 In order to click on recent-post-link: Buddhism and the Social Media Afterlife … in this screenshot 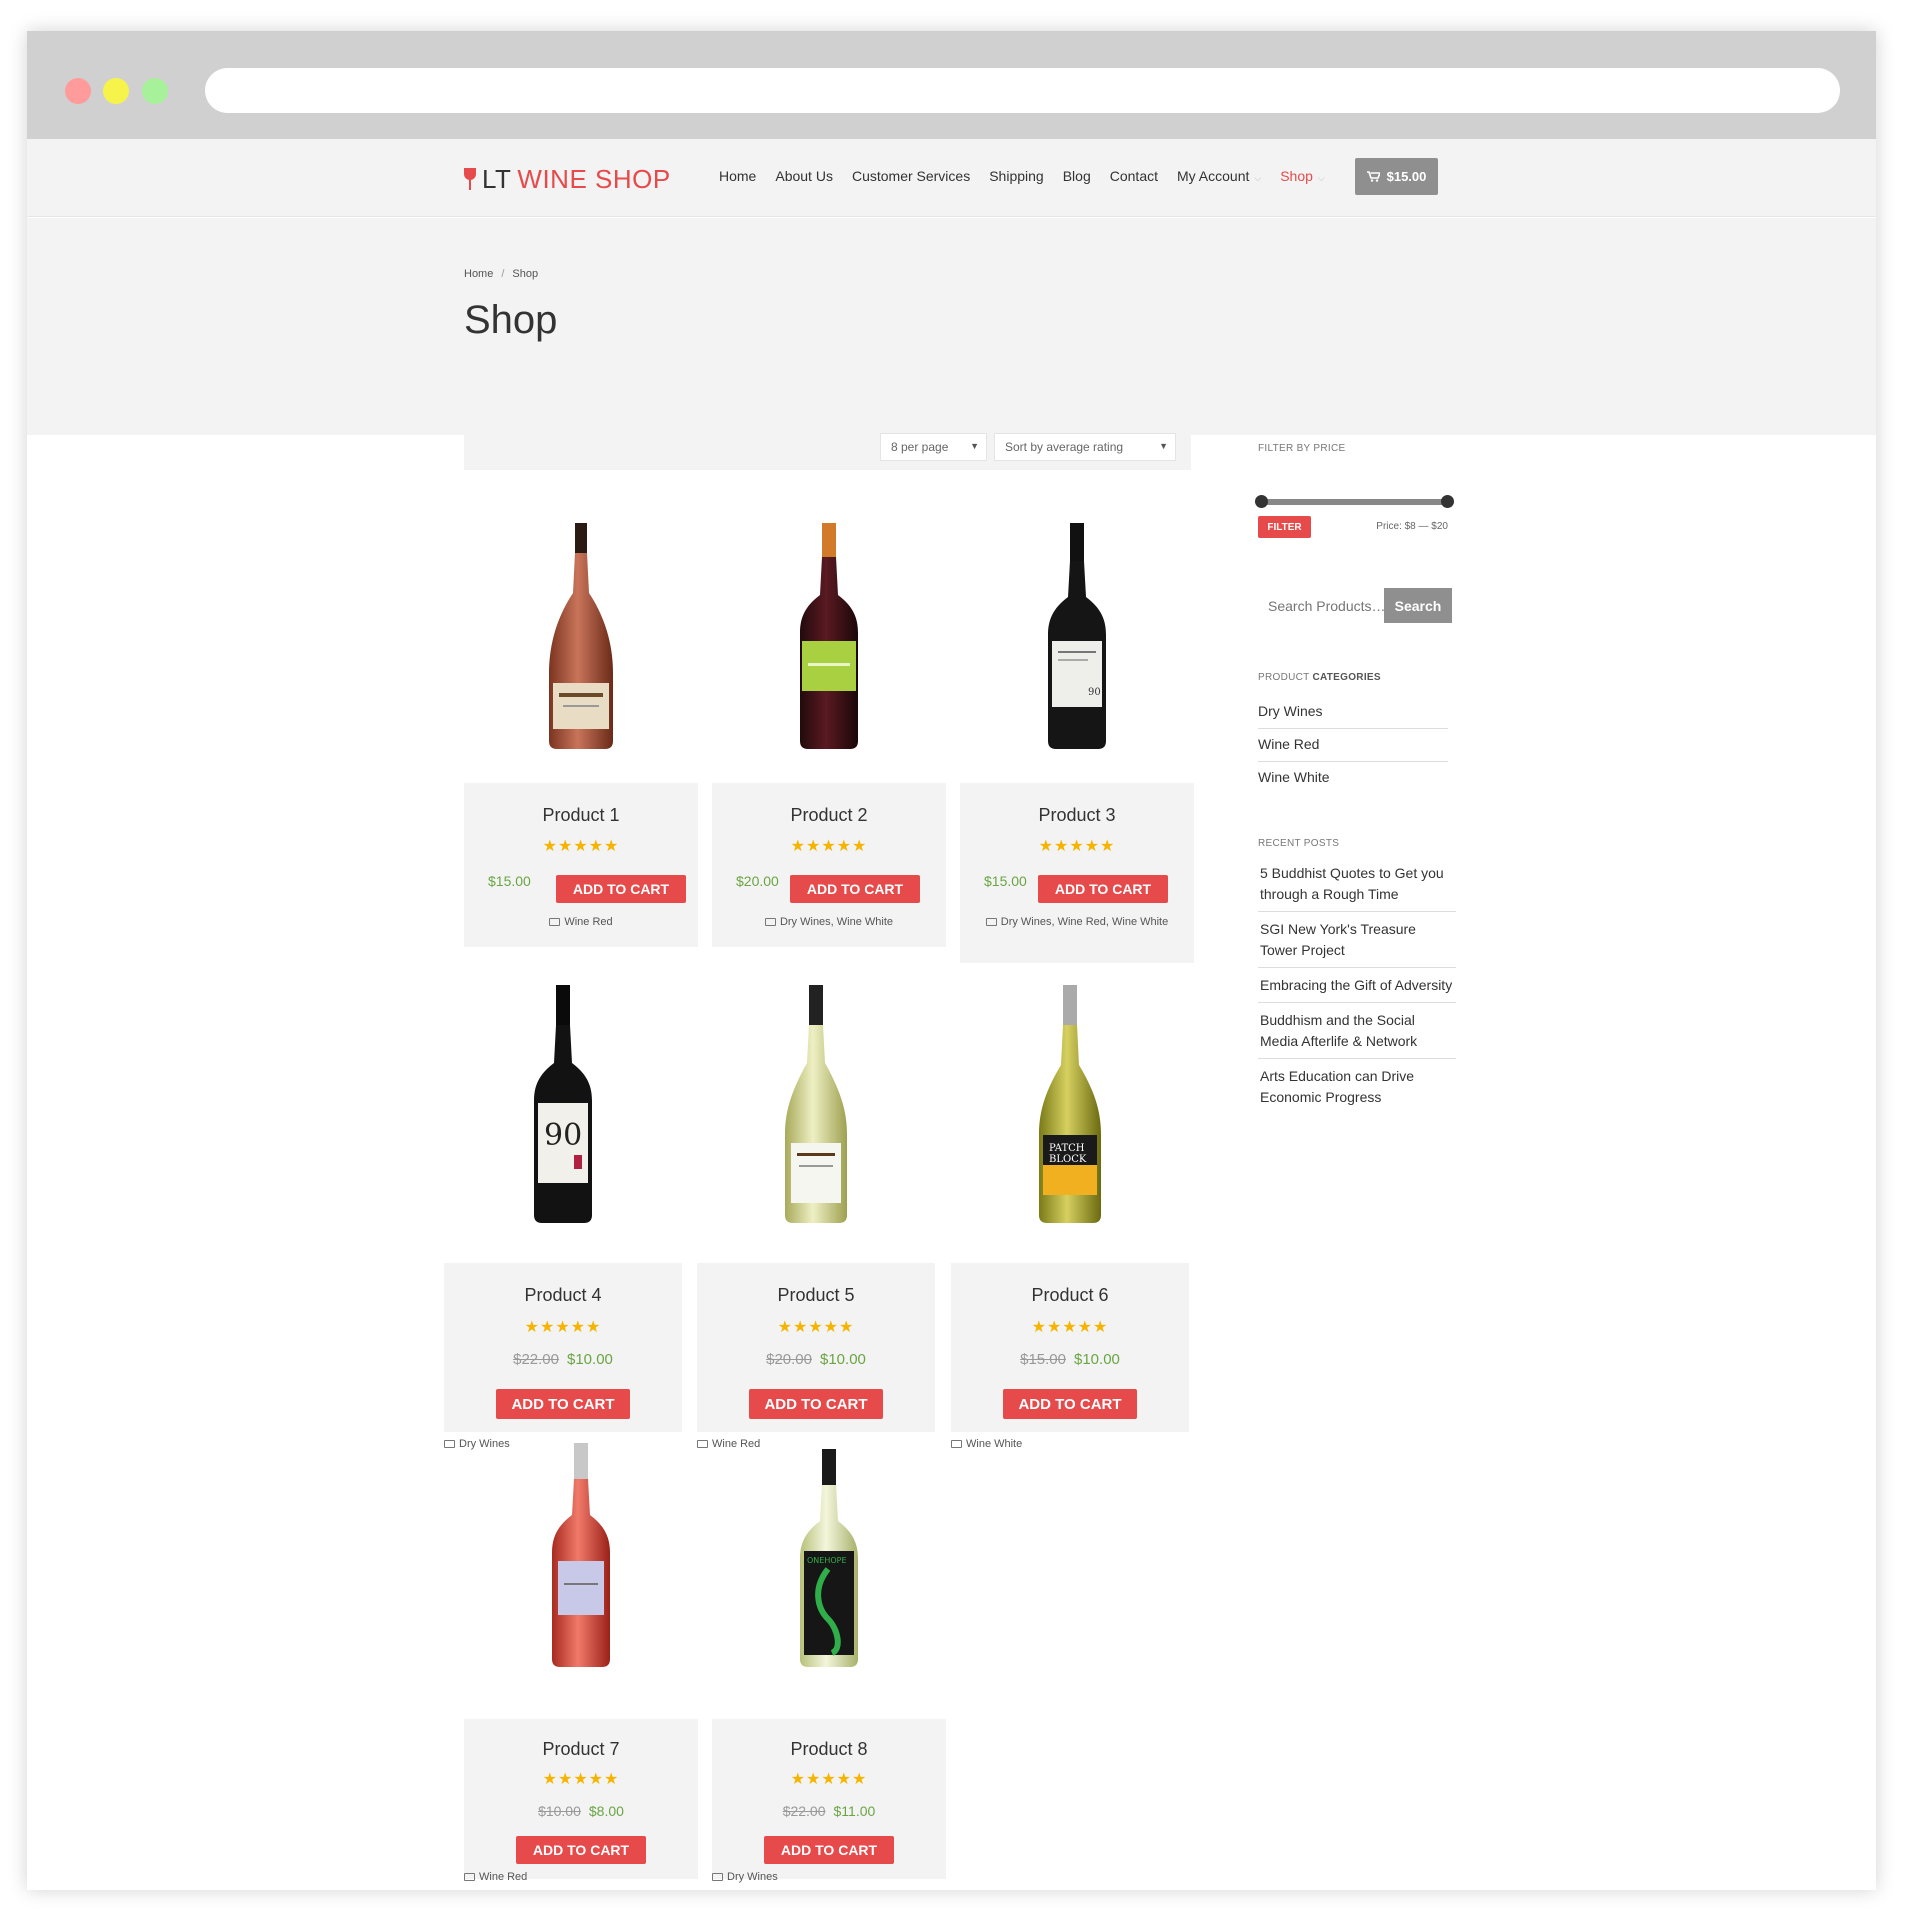, I will do `click(1357, 1034)`.